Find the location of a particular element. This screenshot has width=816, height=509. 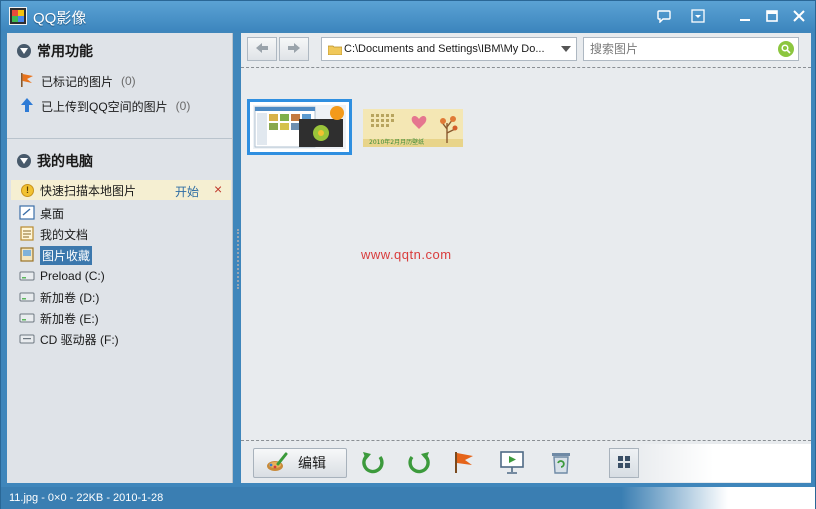

sidebar-item-label: 图片收藏 is located at coordinates (66, 255).